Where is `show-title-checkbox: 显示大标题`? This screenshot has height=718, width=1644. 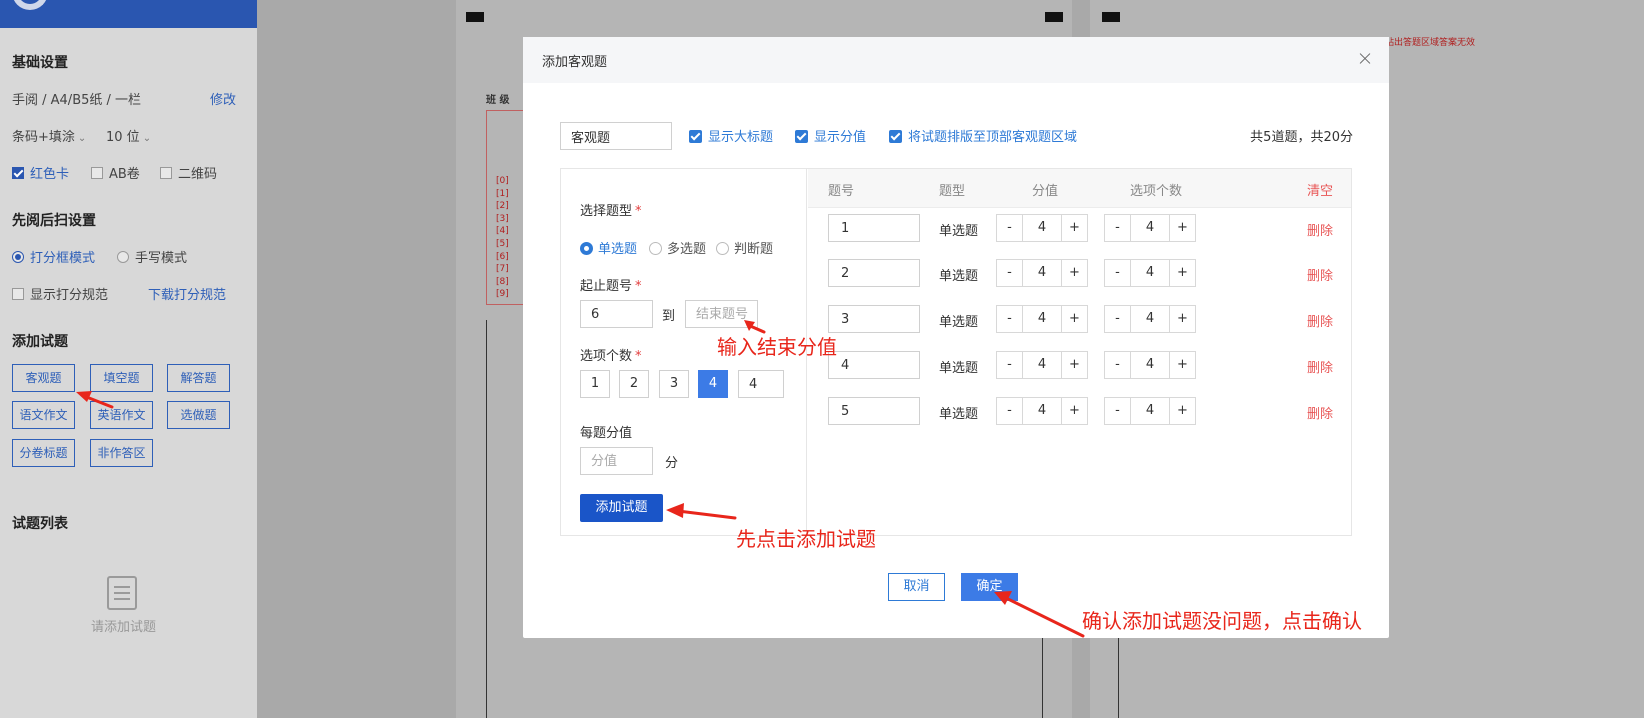
show-title-checkbox: 显示大标题 is located at coordinates (731, 135).